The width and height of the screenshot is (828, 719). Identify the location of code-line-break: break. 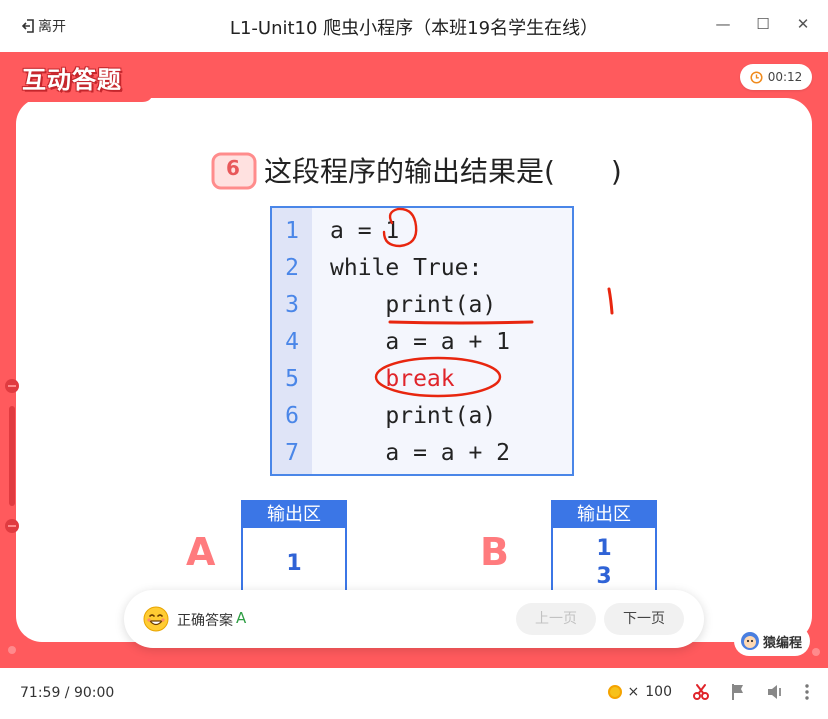
(392, 379).